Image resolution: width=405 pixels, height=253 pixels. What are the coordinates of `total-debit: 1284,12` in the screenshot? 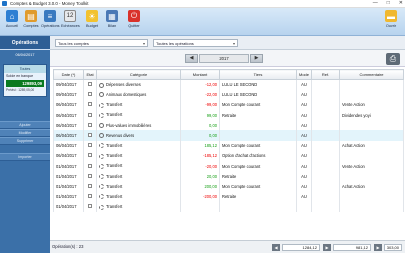 It's located at (301, 247).